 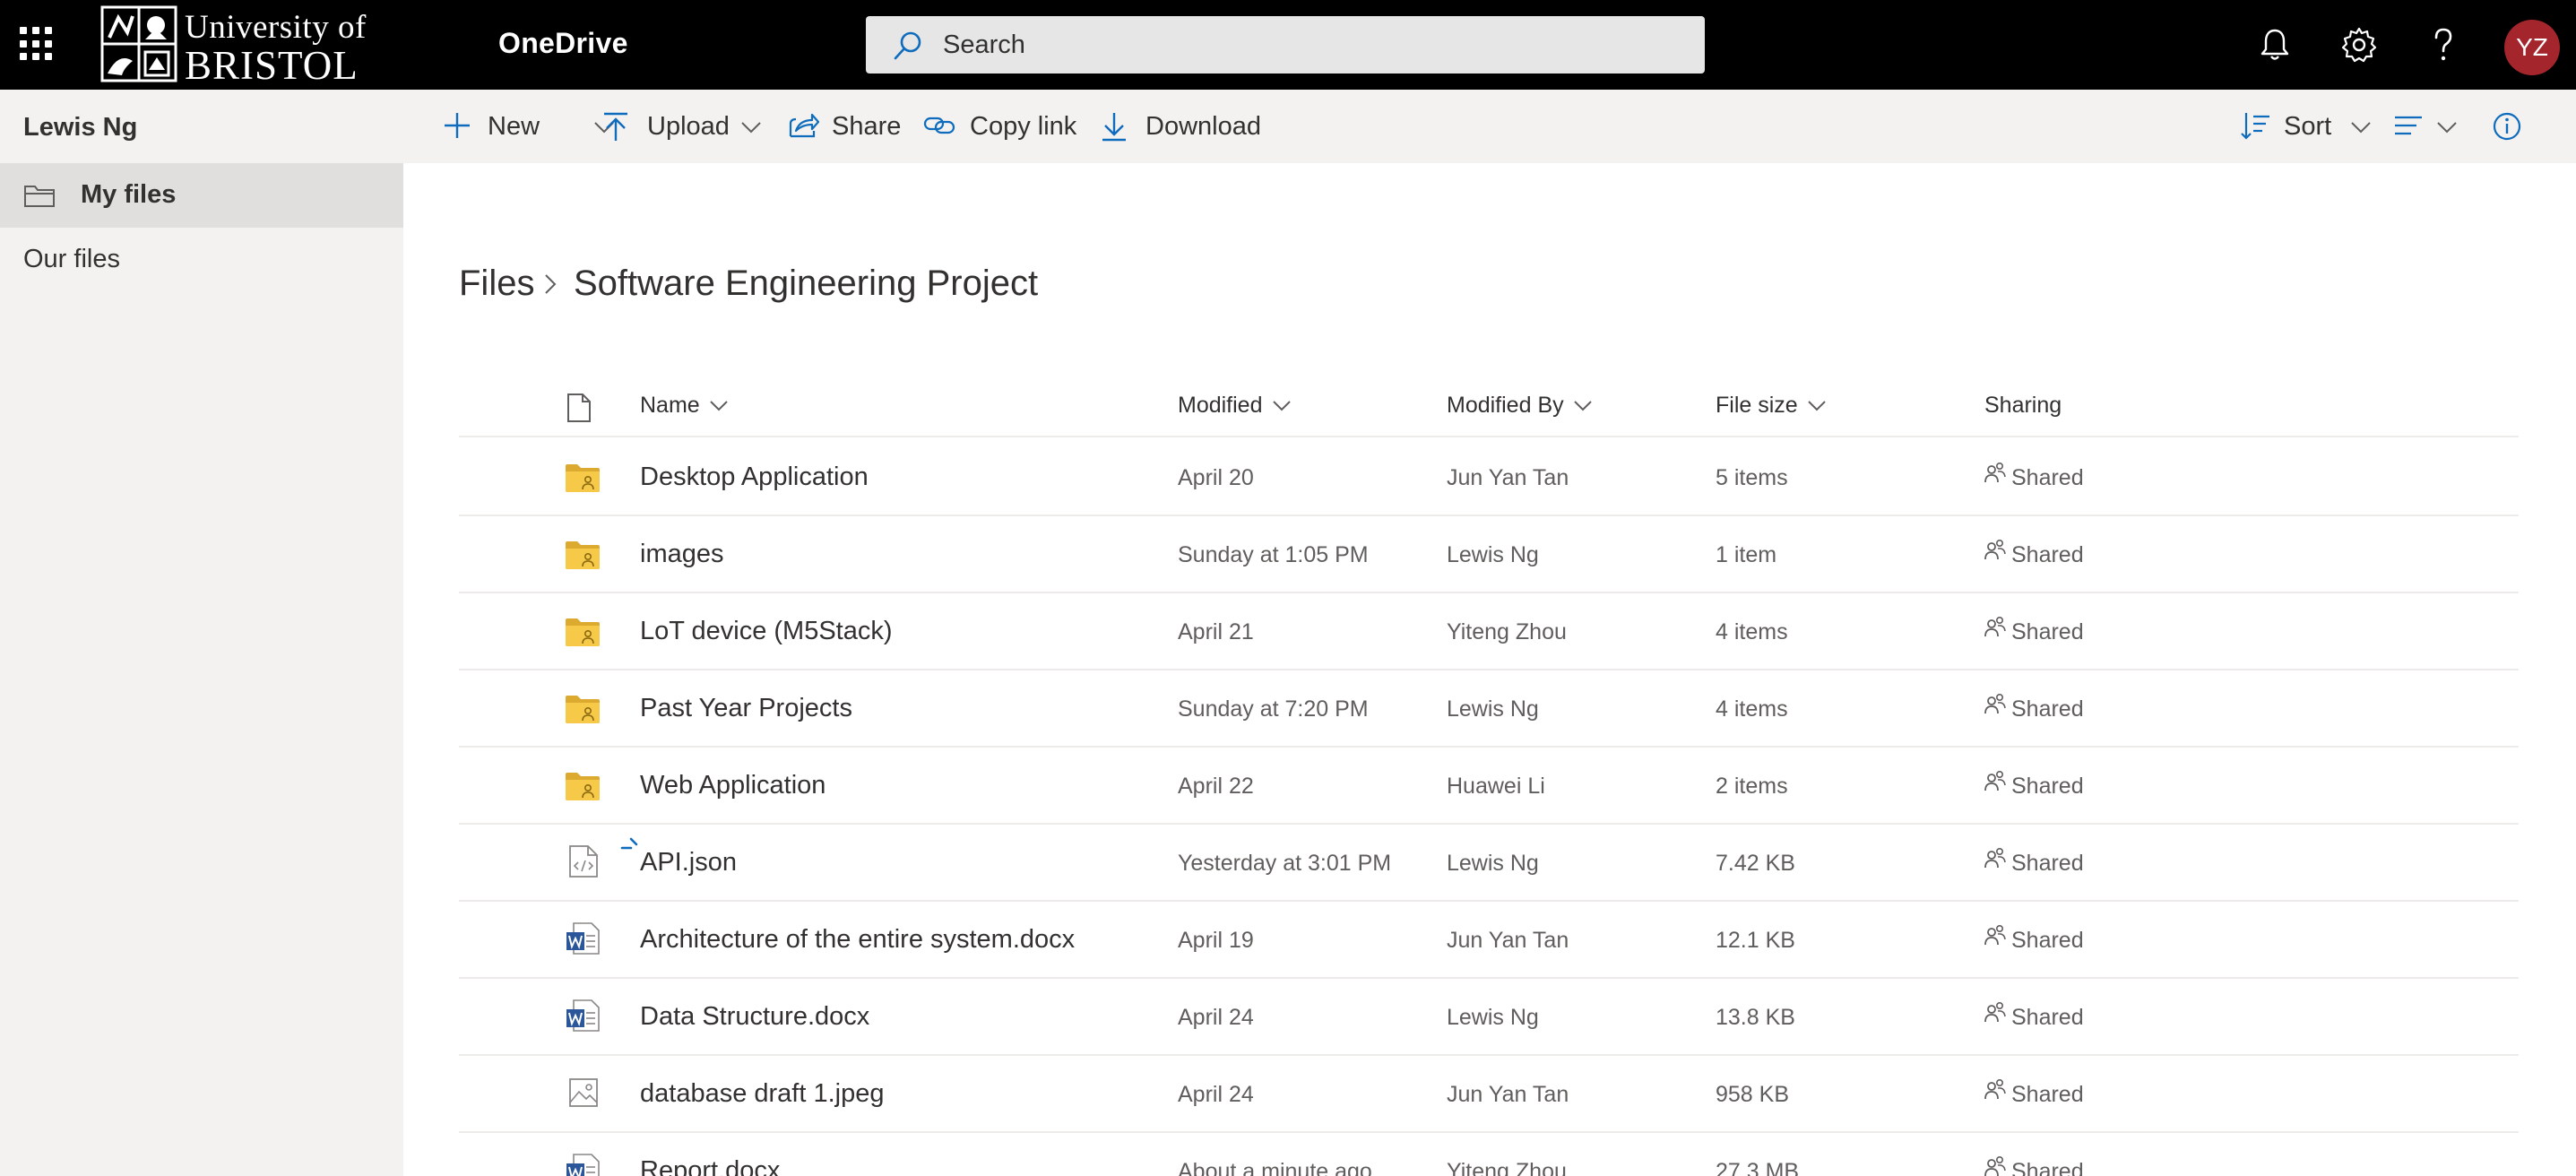 I want to click on nav-item-my-files: My files, so click(x=201, y=195).